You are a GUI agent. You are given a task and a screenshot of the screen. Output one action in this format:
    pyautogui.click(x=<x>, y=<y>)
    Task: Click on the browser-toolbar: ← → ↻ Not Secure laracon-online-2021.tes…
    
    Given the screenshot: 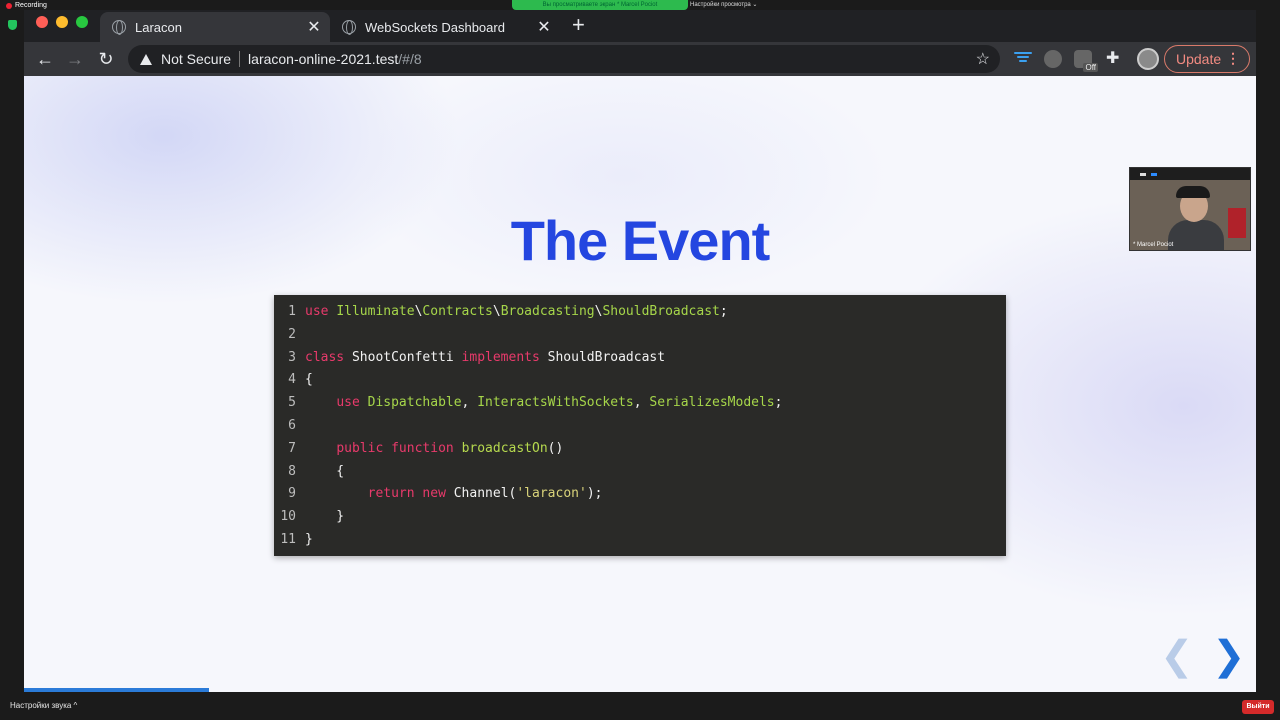 What is the action you would take?
    pyautogui.click(x=640, y=59)
    